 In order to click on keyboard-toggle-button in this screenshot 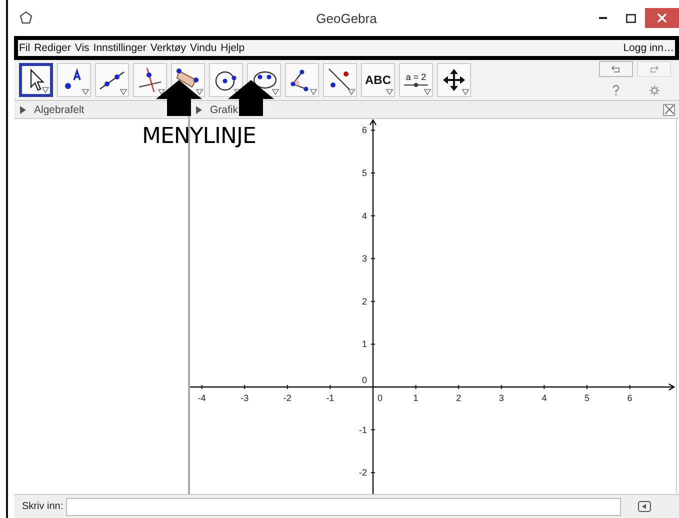, I will do `click(645, 506)`.